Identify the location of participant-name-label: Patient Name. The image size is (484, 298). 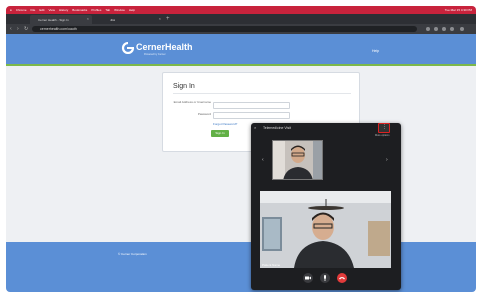
(271, 265).